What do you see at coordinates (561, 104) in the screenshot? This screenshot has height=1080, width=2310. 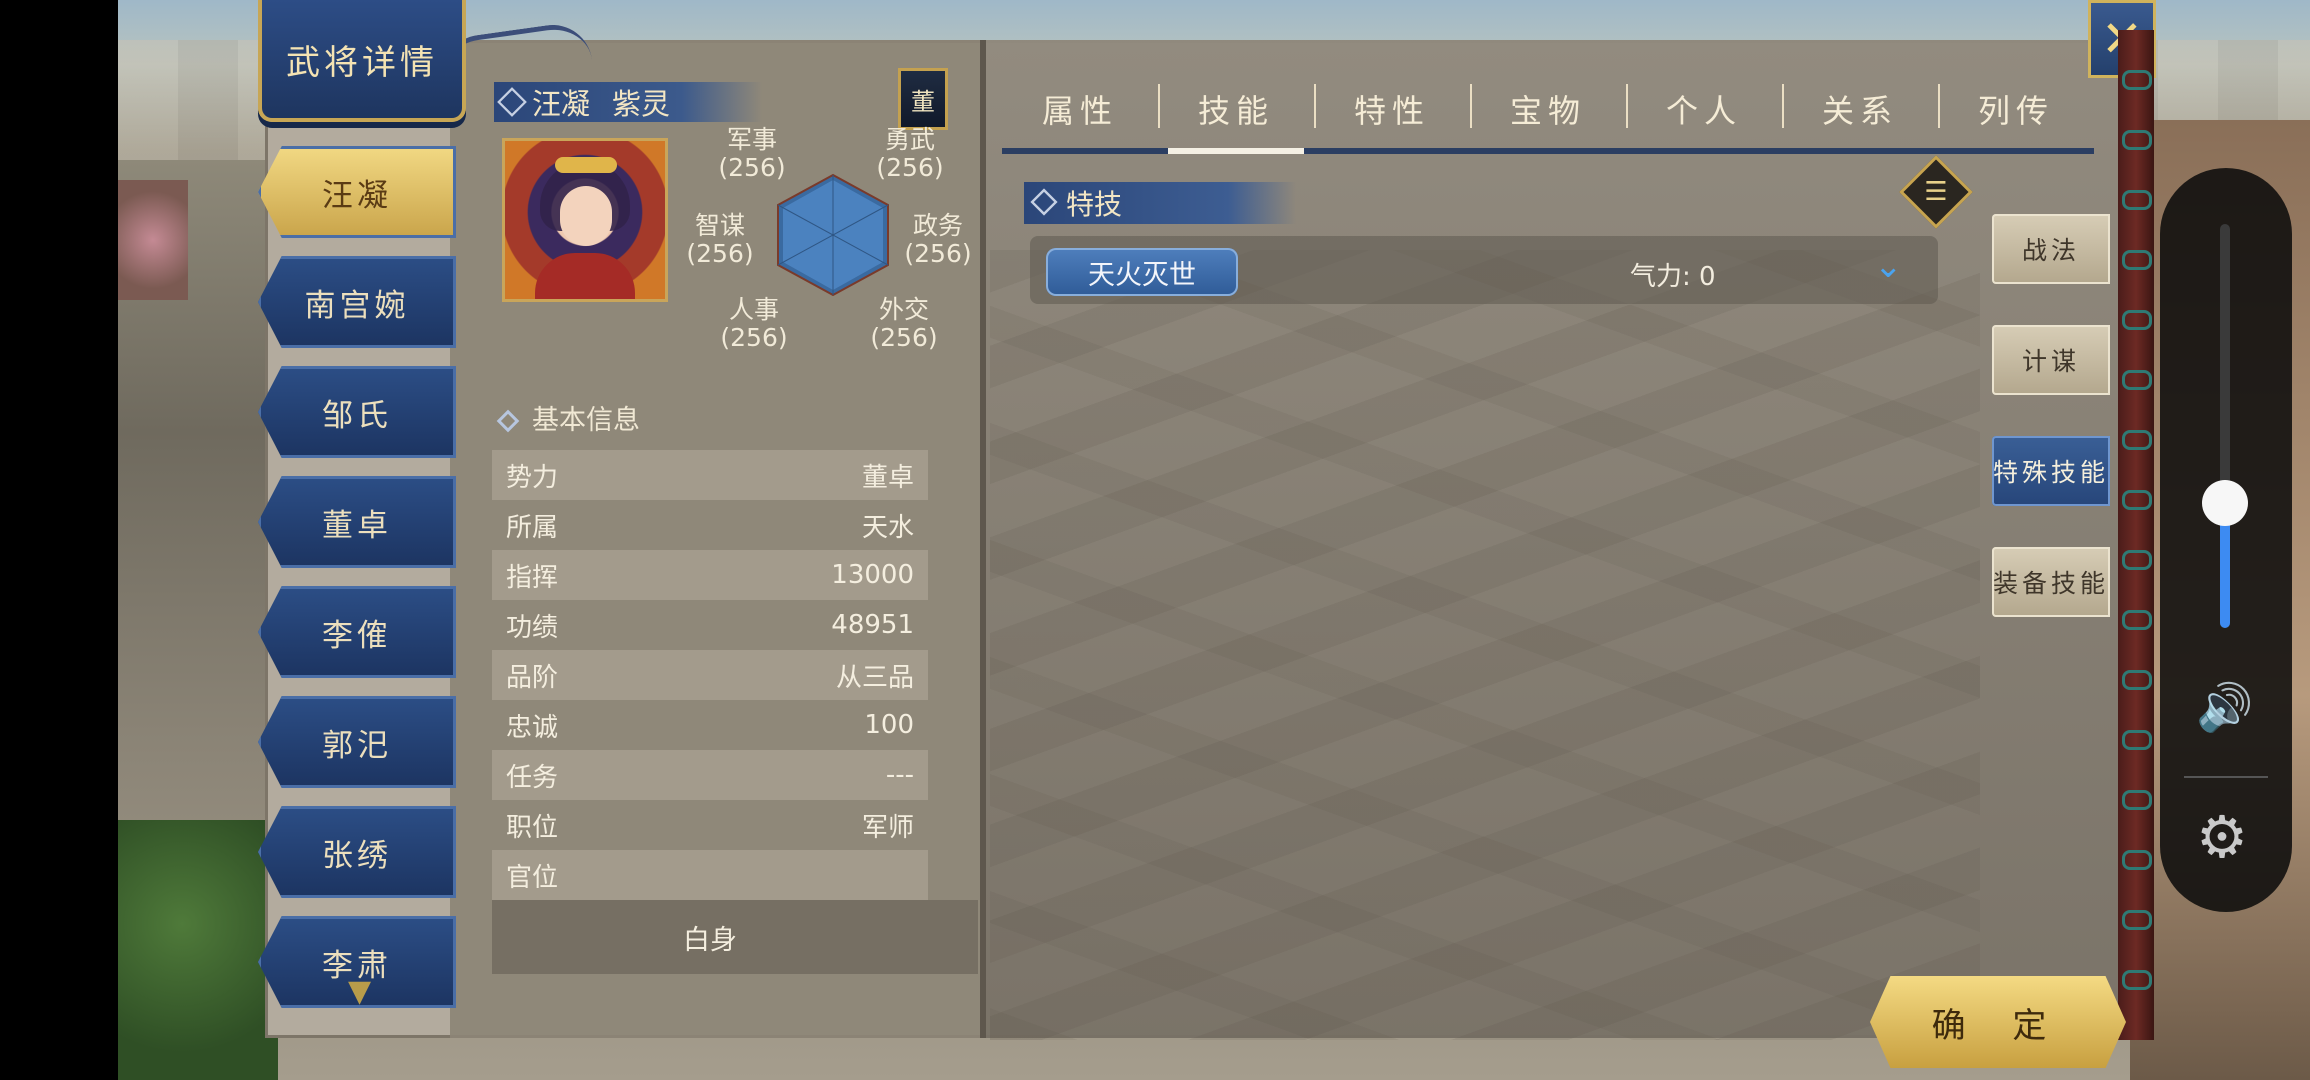 I see `general-name: 汪凝` at bounding box center [561, 104].